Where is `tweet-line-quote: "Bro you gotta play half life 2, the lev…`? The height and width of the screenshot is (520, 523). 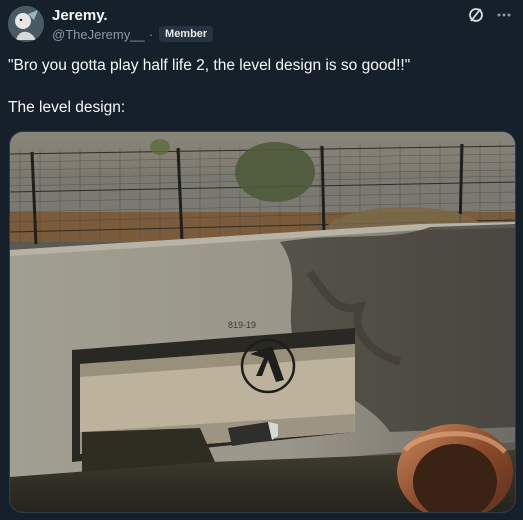
tweet-line-quote: "Bro you gotta play half life 2, the lev… is located at coordinates (209, 65).